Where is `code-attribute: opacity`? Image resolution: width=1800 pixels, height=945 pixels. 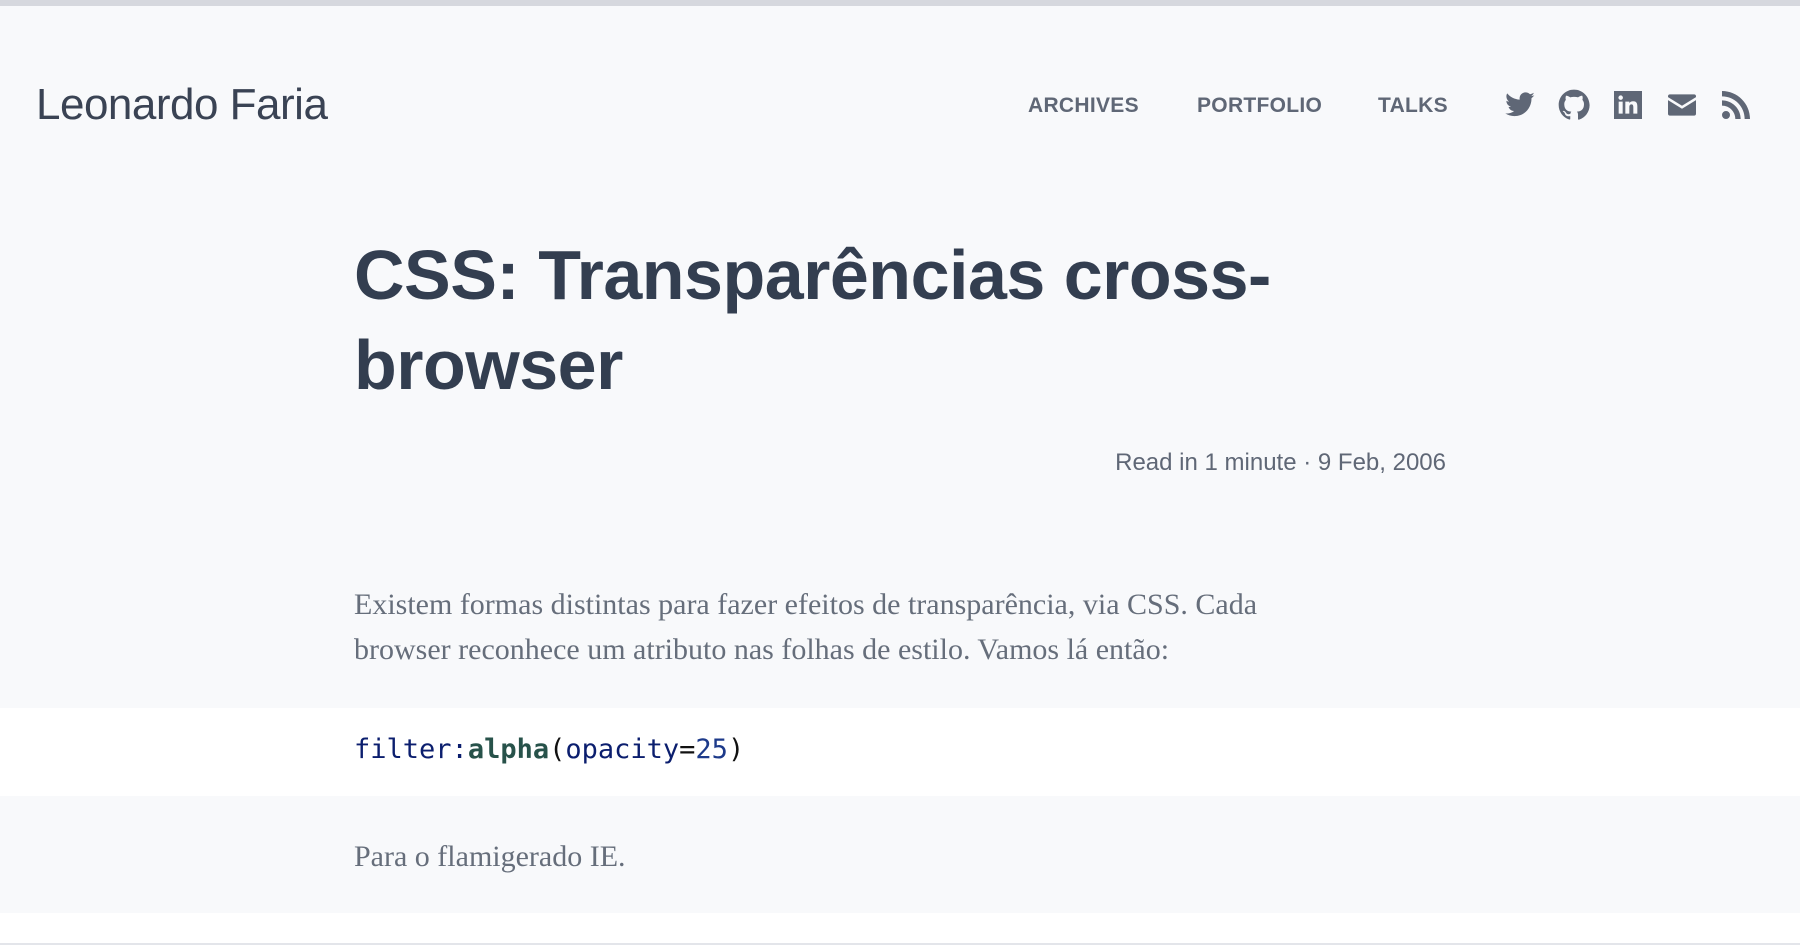 code-attribute: opacity is located at coordinates (622, 749).